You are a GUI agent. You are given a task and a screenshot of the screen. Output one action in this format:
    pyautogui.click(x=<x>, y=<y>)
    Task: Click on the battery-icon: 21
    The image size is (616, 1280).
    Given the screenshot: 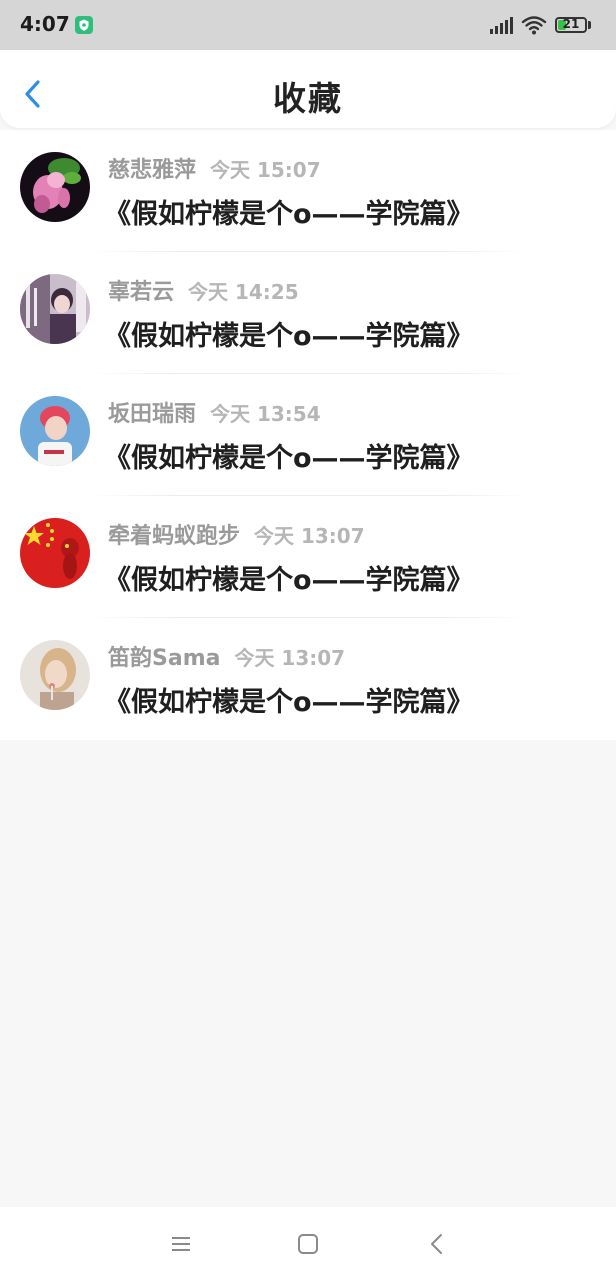 What is the action you would take?
    pyautogui.click(x=571, y=25)
    